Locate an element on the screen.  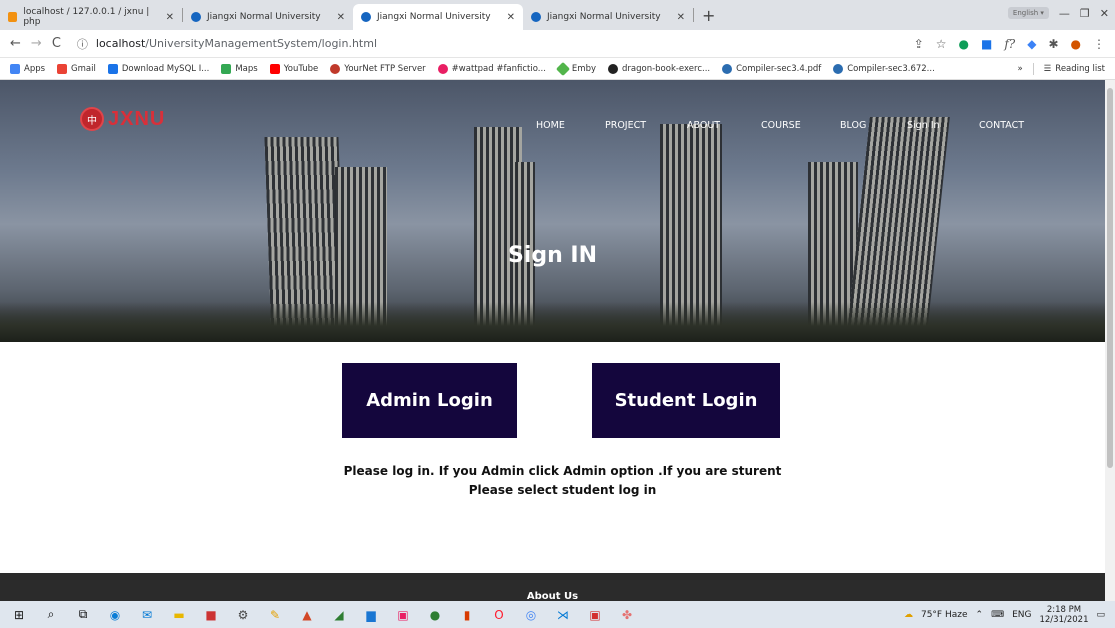
bookmark-maps: Maps is located at coordinates (239, 68).